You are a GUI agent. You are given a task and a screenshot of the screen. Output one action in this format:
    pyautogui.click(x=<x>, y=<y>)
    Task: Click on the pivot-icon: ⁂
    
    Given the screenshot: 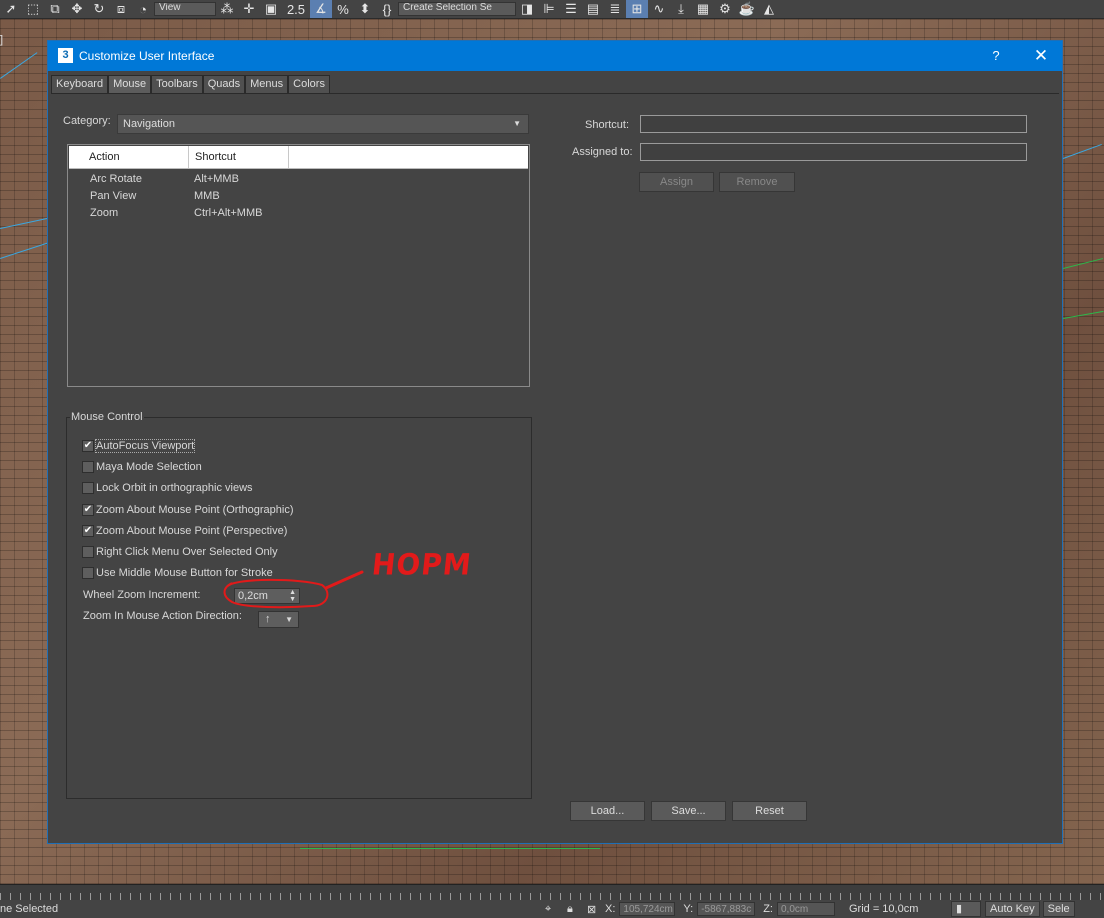 What is the action you would take?
    pyautogui.click(x=227, y=9)
    